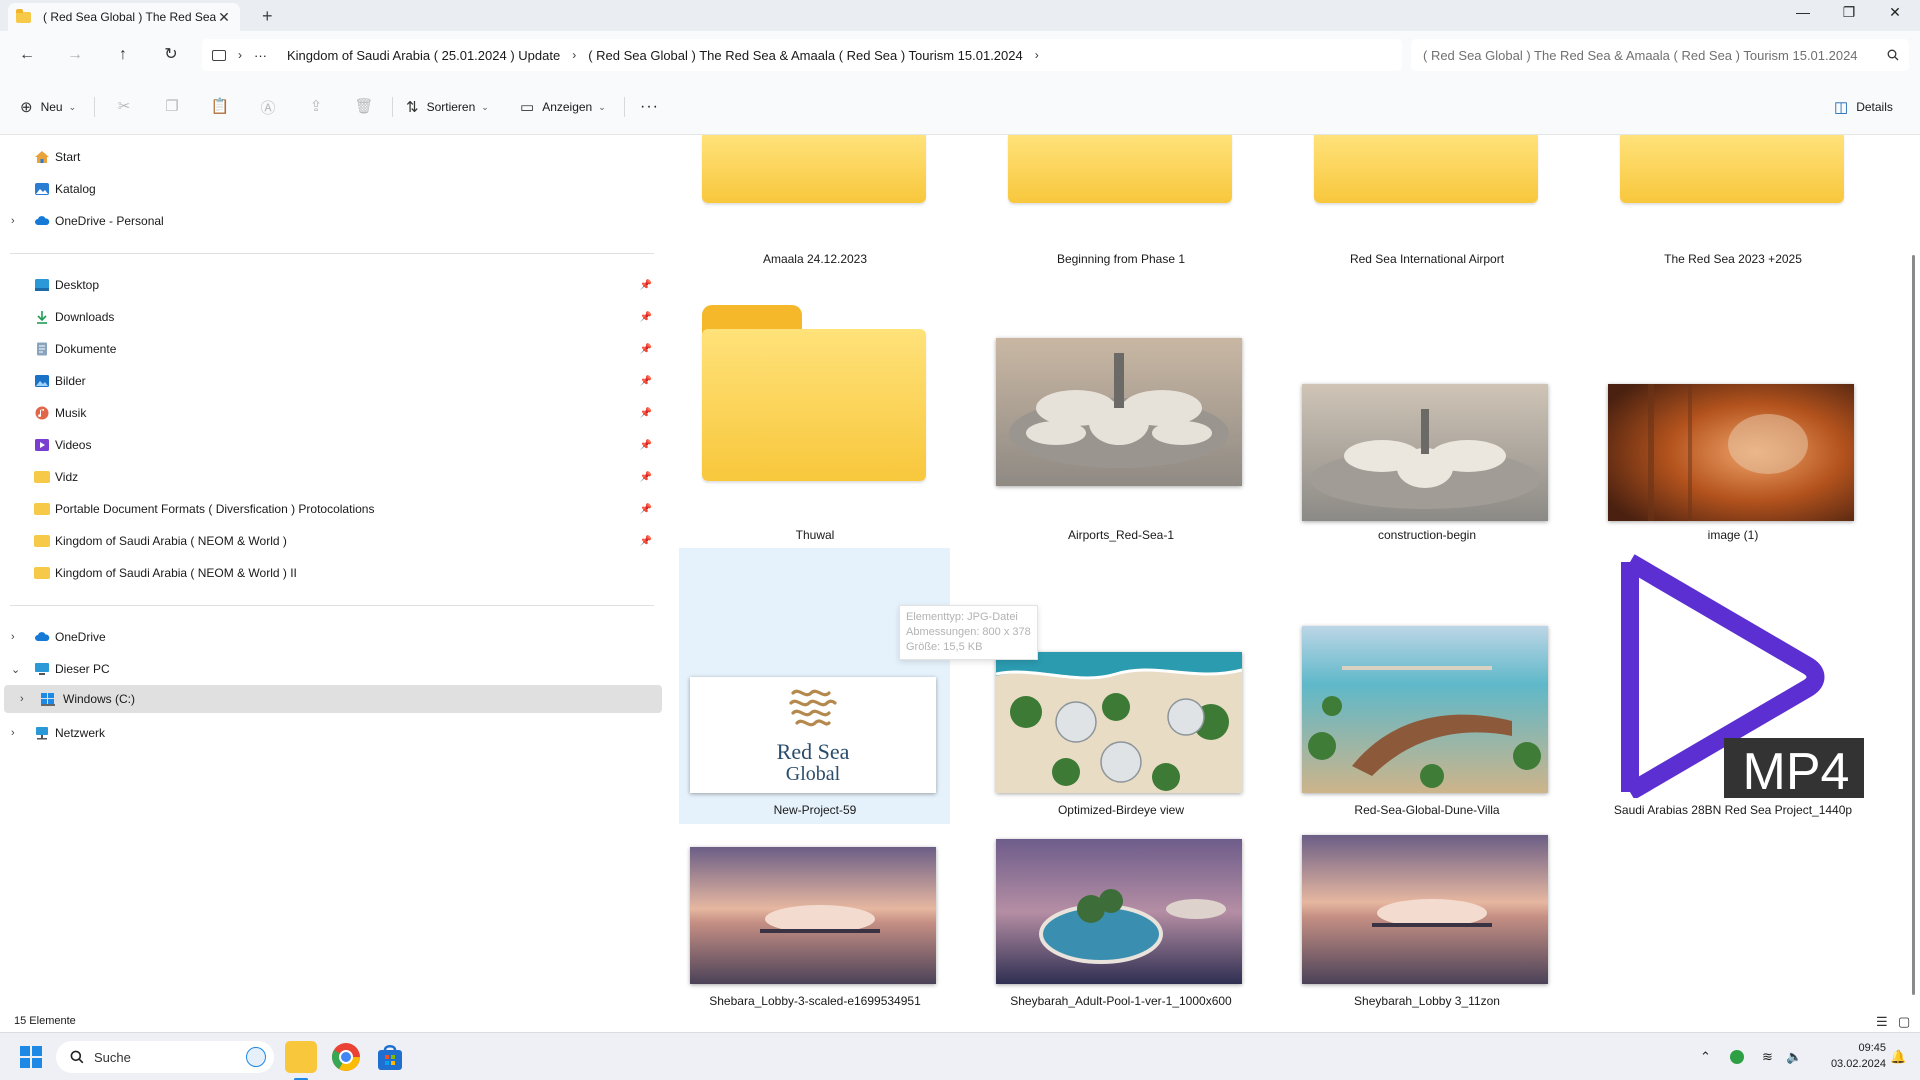 The width and height of the screenshot is (1920, 1080). Describe the element at coordinates (75, 55) in the screenshot. I see `forward-button: →` at that location.